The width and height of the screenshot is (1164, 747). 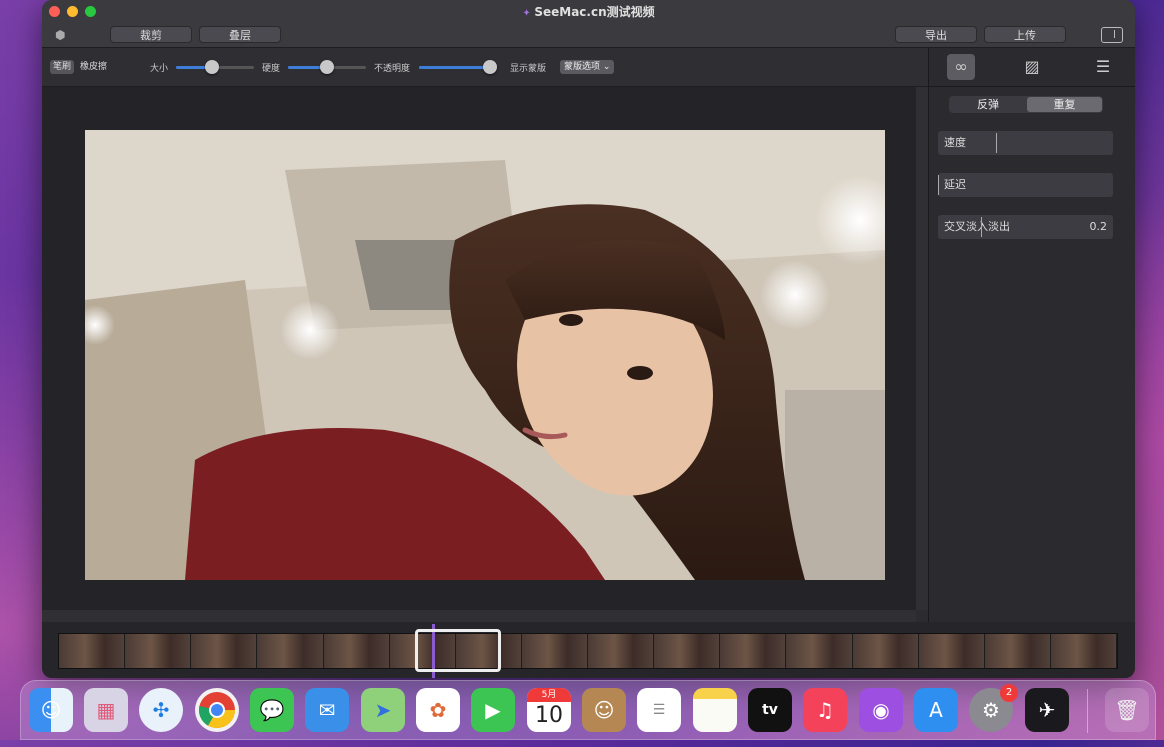 I want to click on bounce-option: 反弹, so click(x=988, y=104).